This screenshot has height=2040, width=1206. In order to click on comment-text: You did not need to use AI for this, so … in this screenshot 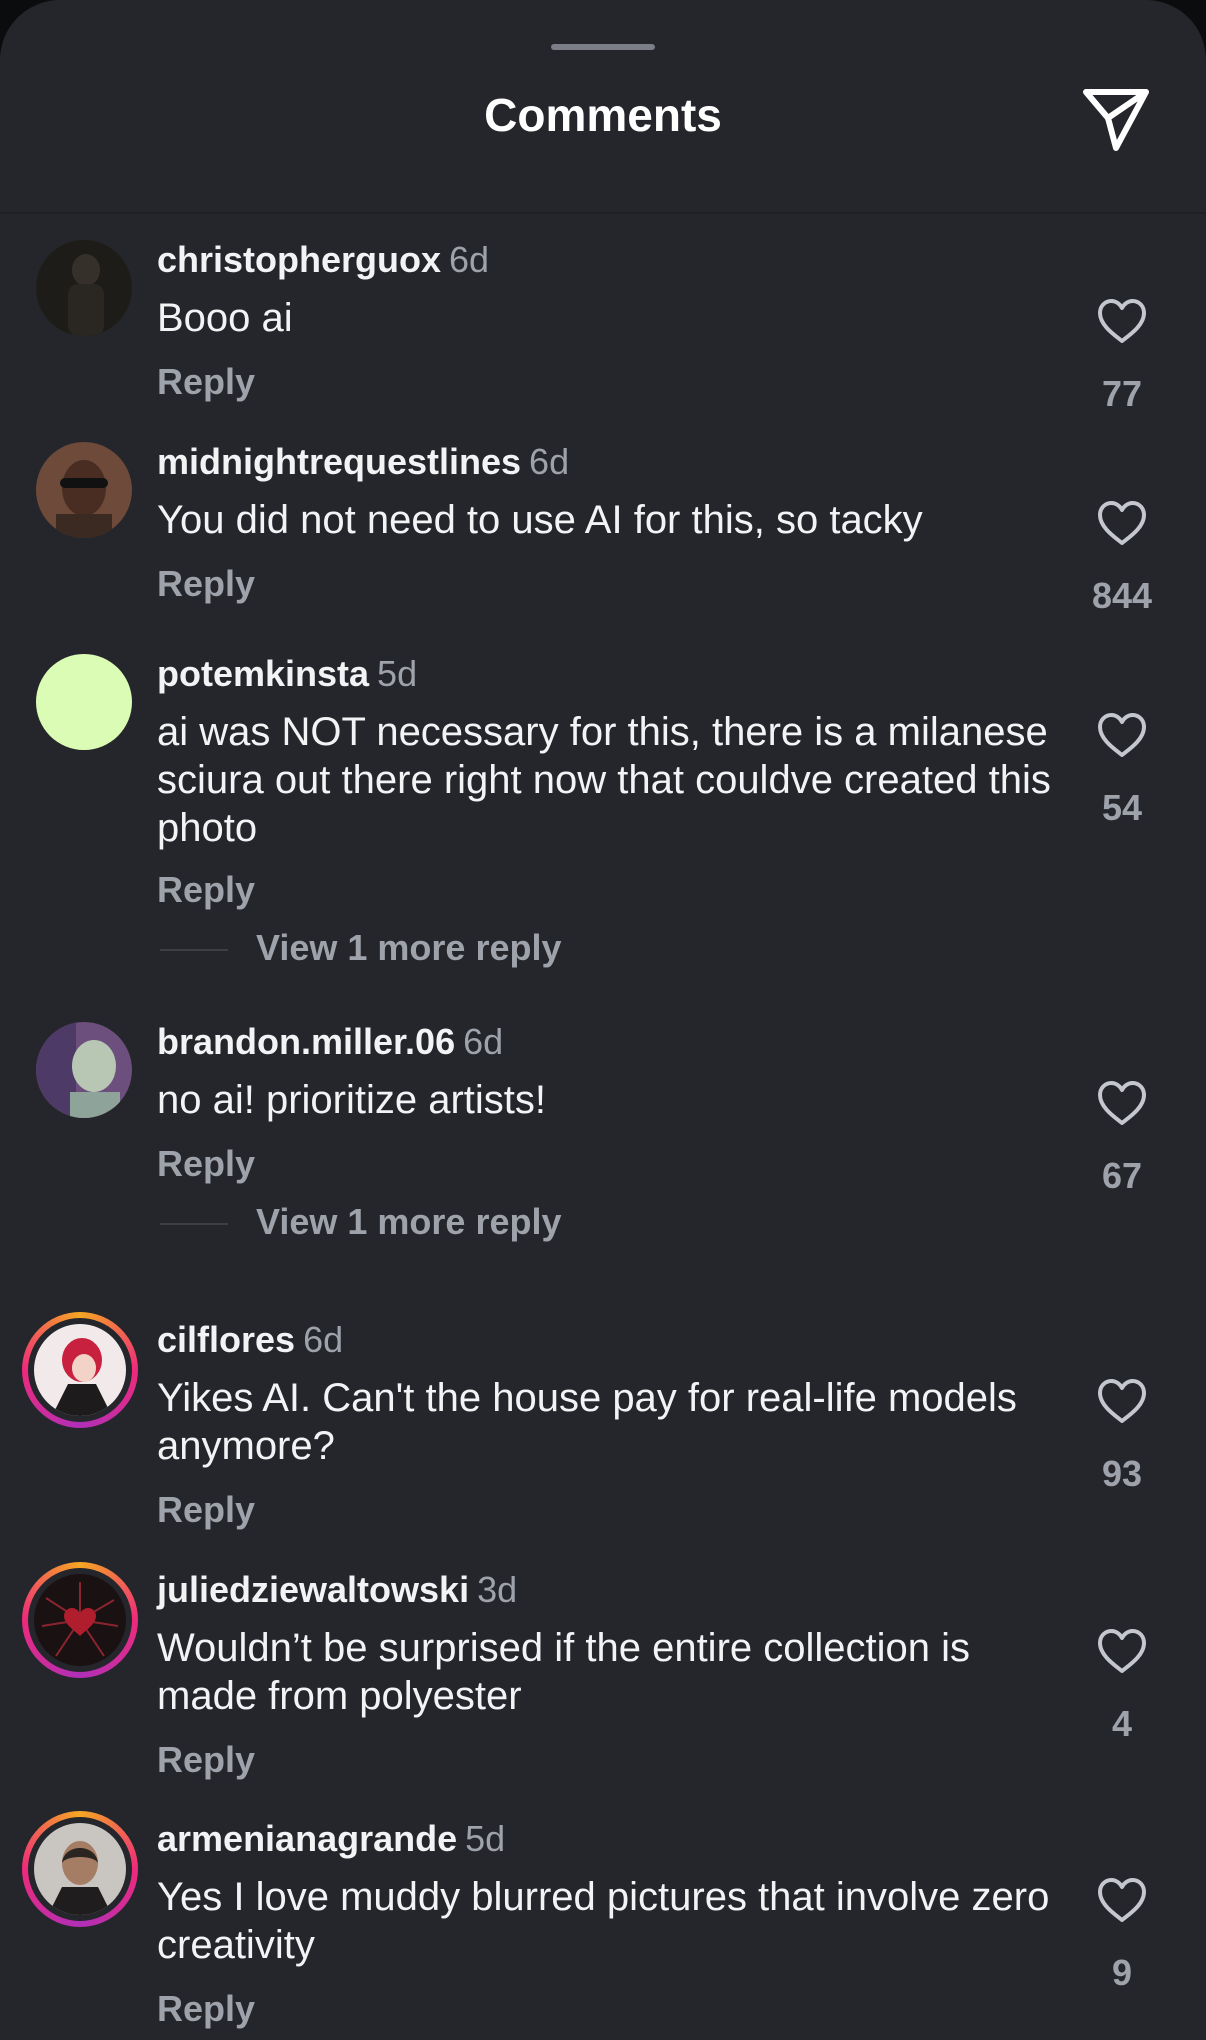, I will do `click(540, 520)`.